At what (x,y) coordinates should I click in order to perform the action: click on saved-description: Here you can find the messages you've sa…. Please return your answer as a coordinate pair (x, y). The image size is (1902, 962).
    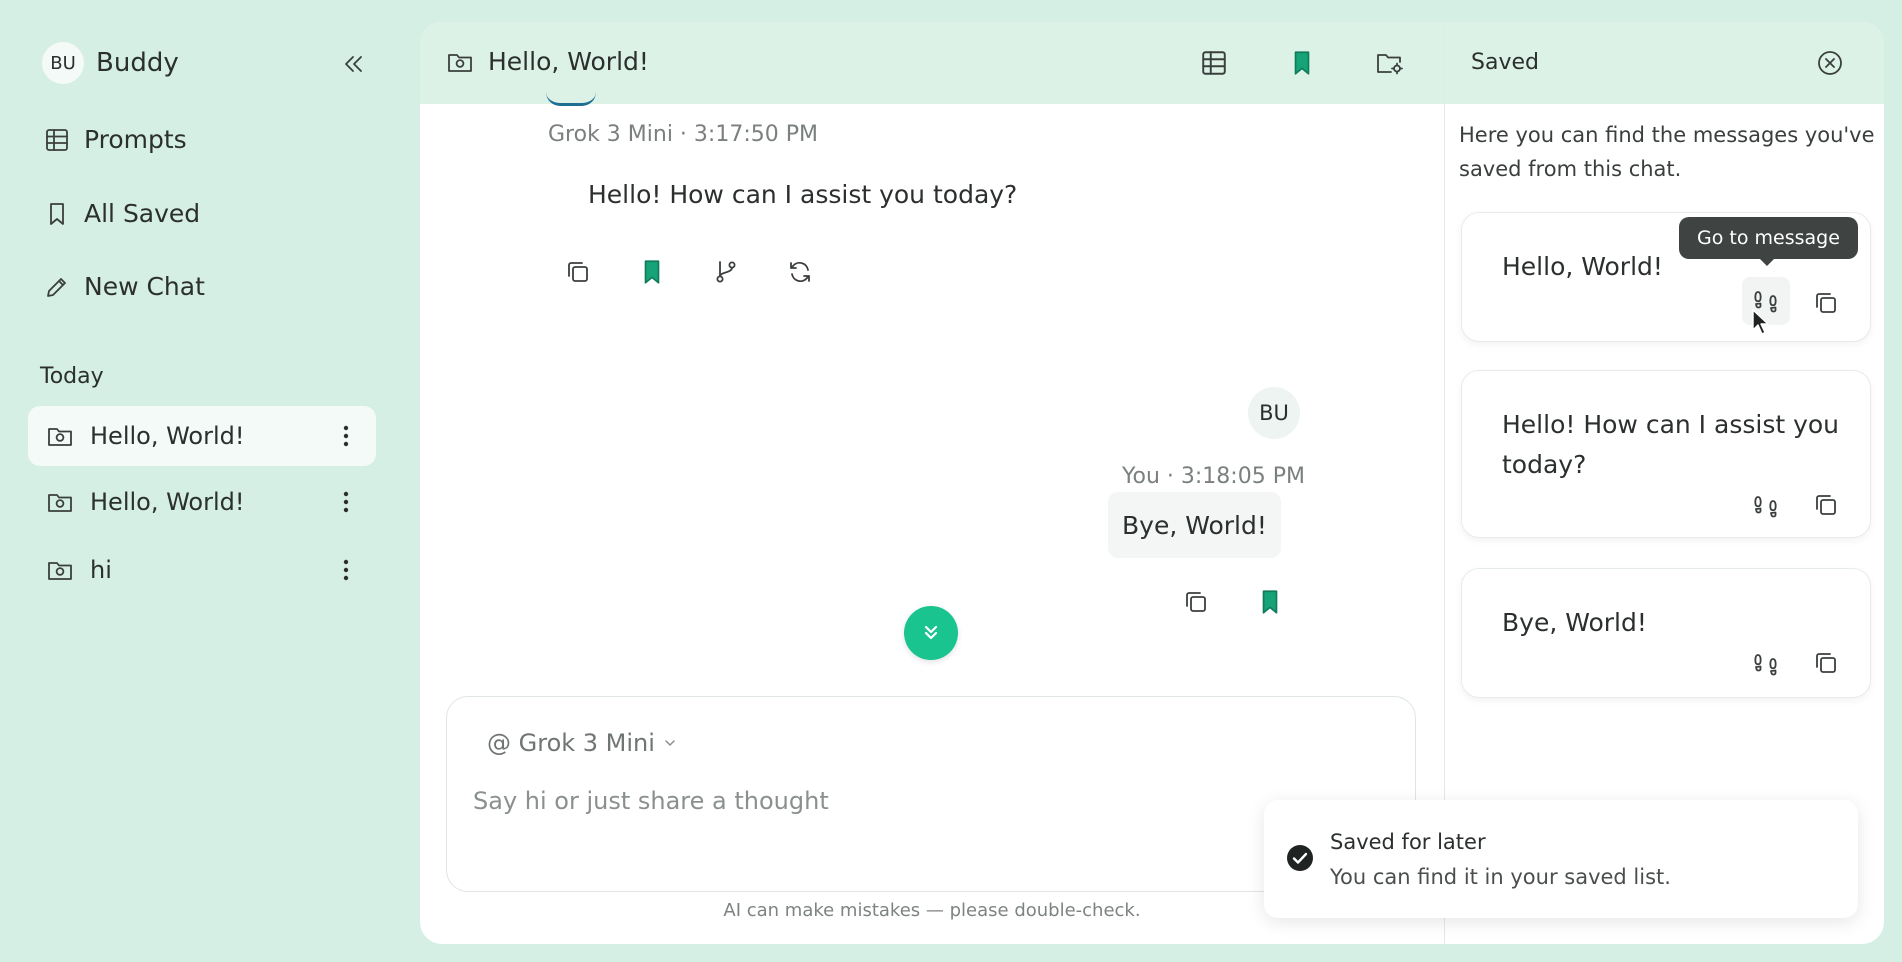
    Looking at the image, I should click on (1667, 152).